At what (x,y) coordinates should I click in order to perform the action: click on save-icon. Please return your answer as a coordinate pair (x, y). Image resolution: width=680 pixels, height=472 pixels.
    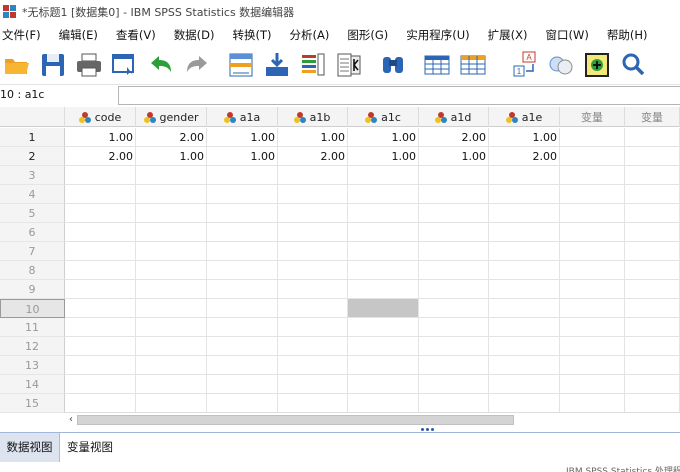
    Looking at the image, I should click on (53, 65).